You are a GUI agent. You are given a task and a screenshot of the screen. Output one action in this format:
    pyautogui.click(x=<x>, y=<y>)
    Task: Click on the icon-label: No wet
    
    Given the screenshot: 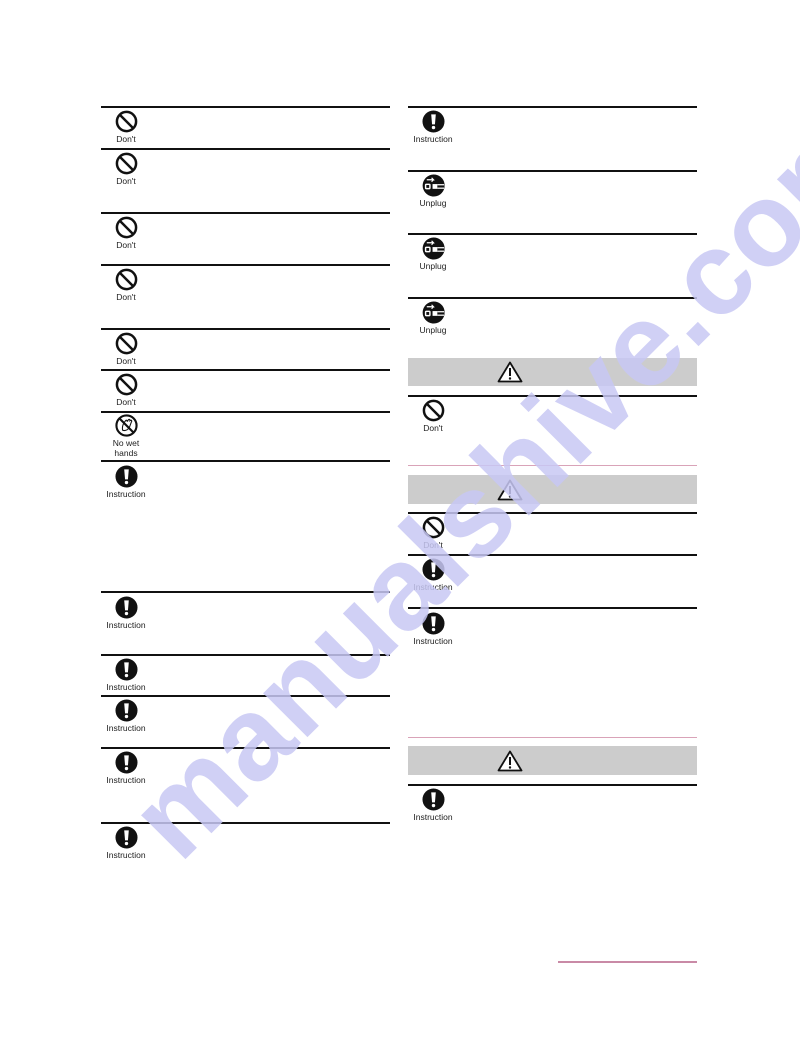 What is the action you would take?
    pyautogui.click(x=126, y=443)
    